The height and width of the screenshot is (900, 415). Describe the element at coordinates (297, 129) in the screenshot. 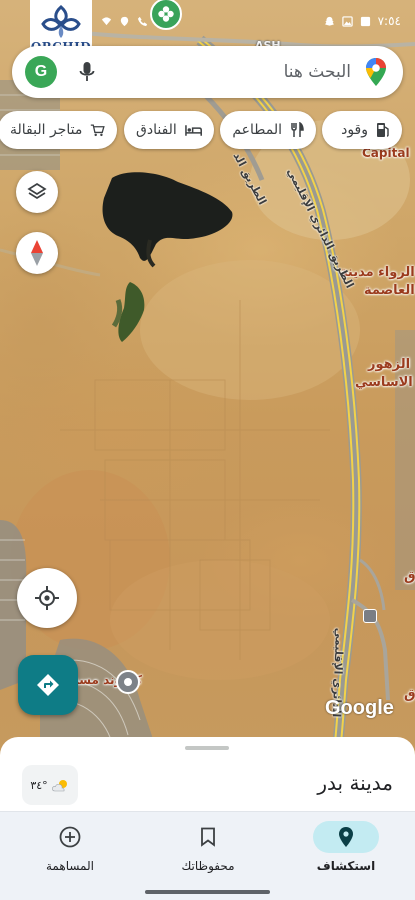

I see `restaurant-icon` at that location.